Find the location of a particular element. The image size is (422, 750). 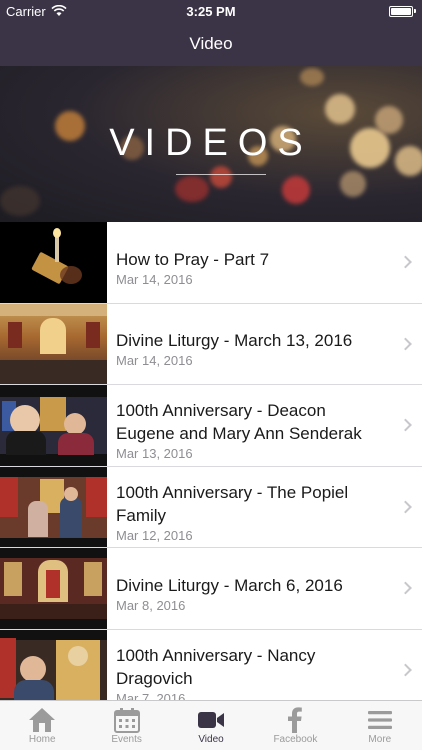

video-title: Divine Liturgy - March 6, 2016 is located at coordinates (229, 585).